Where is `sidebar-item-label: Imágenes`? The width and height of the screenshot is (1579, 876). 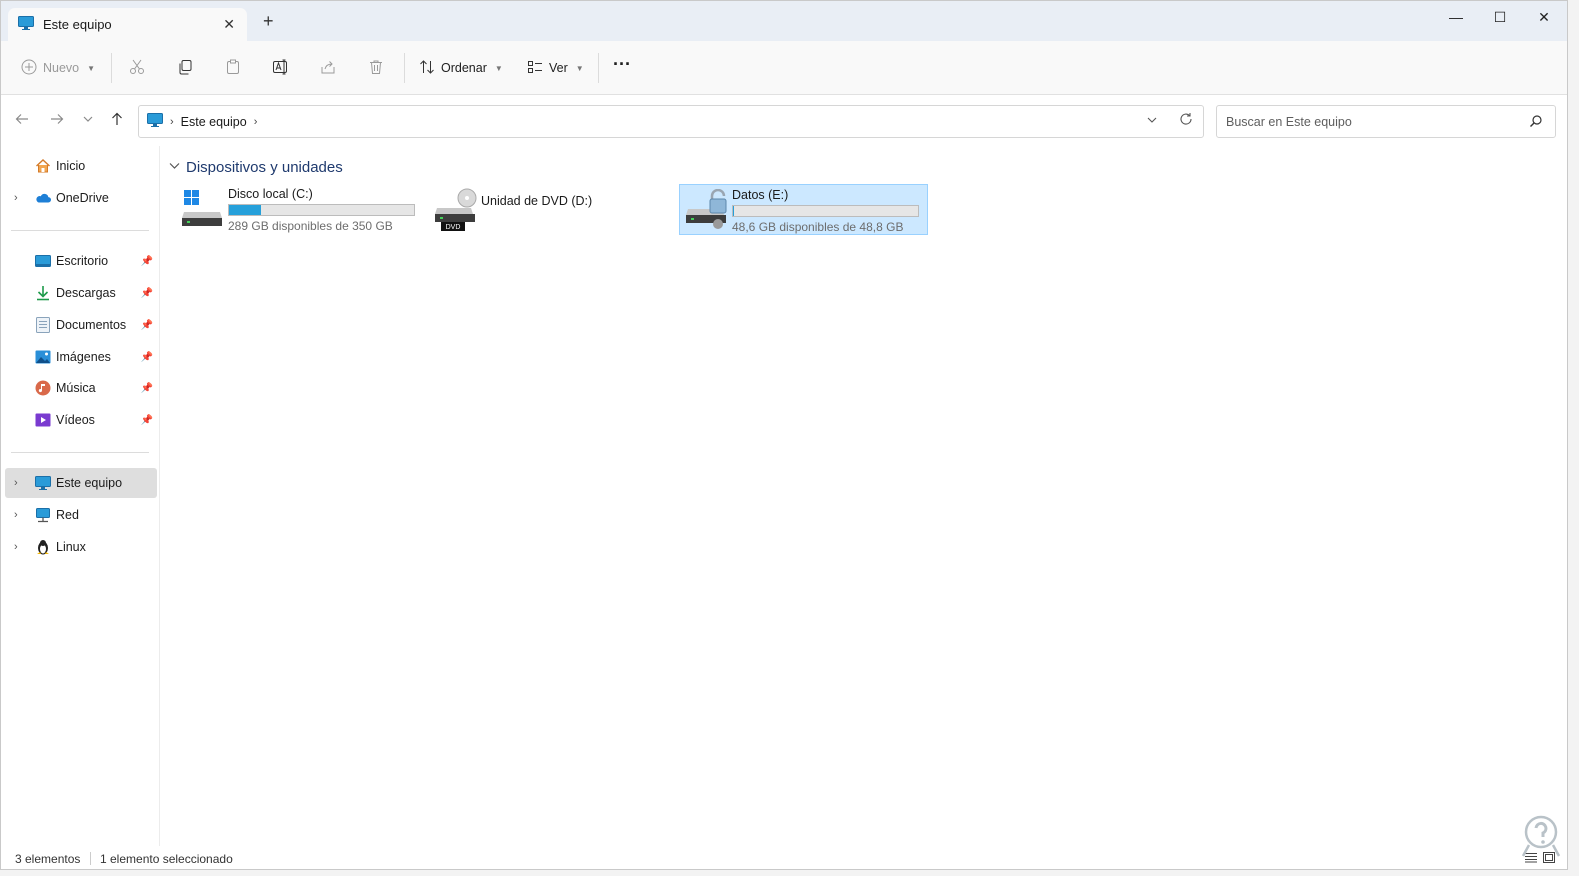
sidebar-item-label: Imágenes is located at coordinates (83, 357).